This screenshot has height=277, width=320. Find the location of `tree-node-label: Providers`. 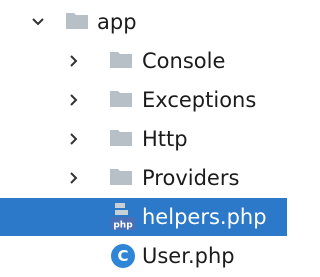

tree-node-label: Providers is located at coordinates (191, 178).